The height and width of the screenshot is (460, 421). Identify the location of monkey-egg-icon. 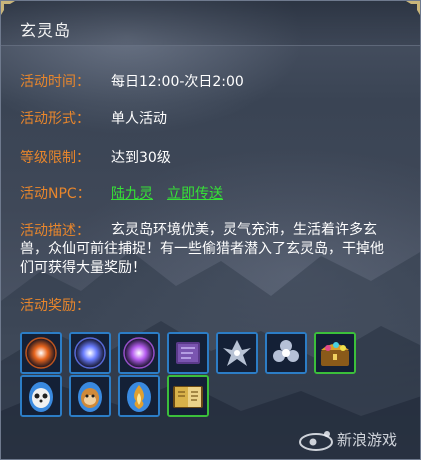
(90, 396).